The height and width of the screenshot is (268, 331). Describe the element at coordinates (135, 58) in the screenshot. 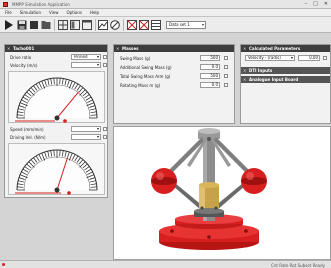

I see `swing-mass-label: Swing Mass (g)` at that location.